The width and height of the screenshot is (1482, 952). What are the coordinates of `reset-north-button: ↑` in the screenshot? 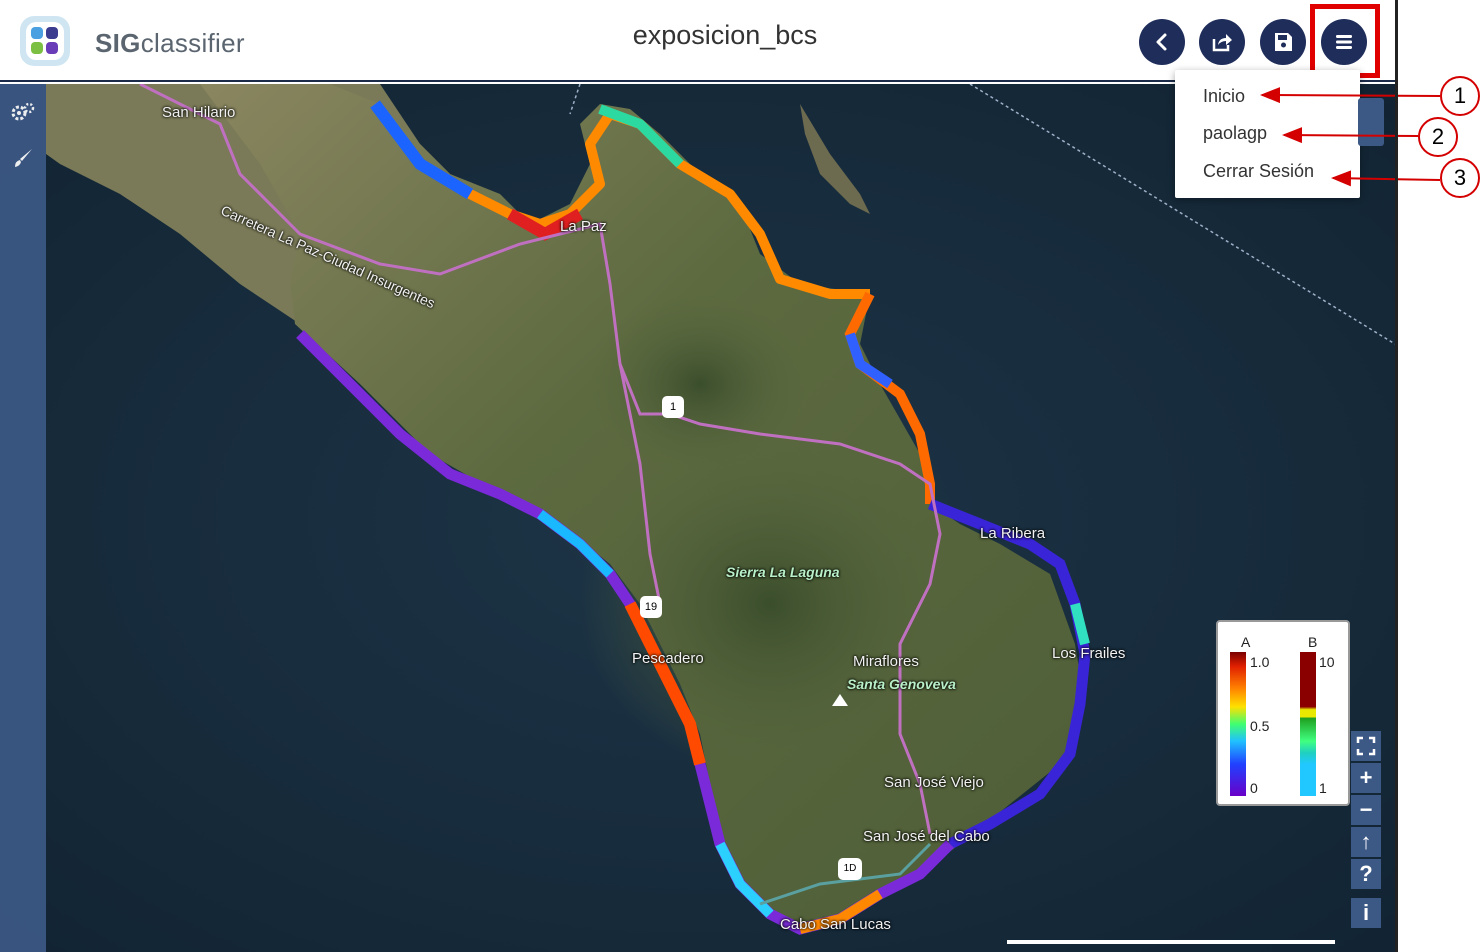 It's located at (1366, 842).